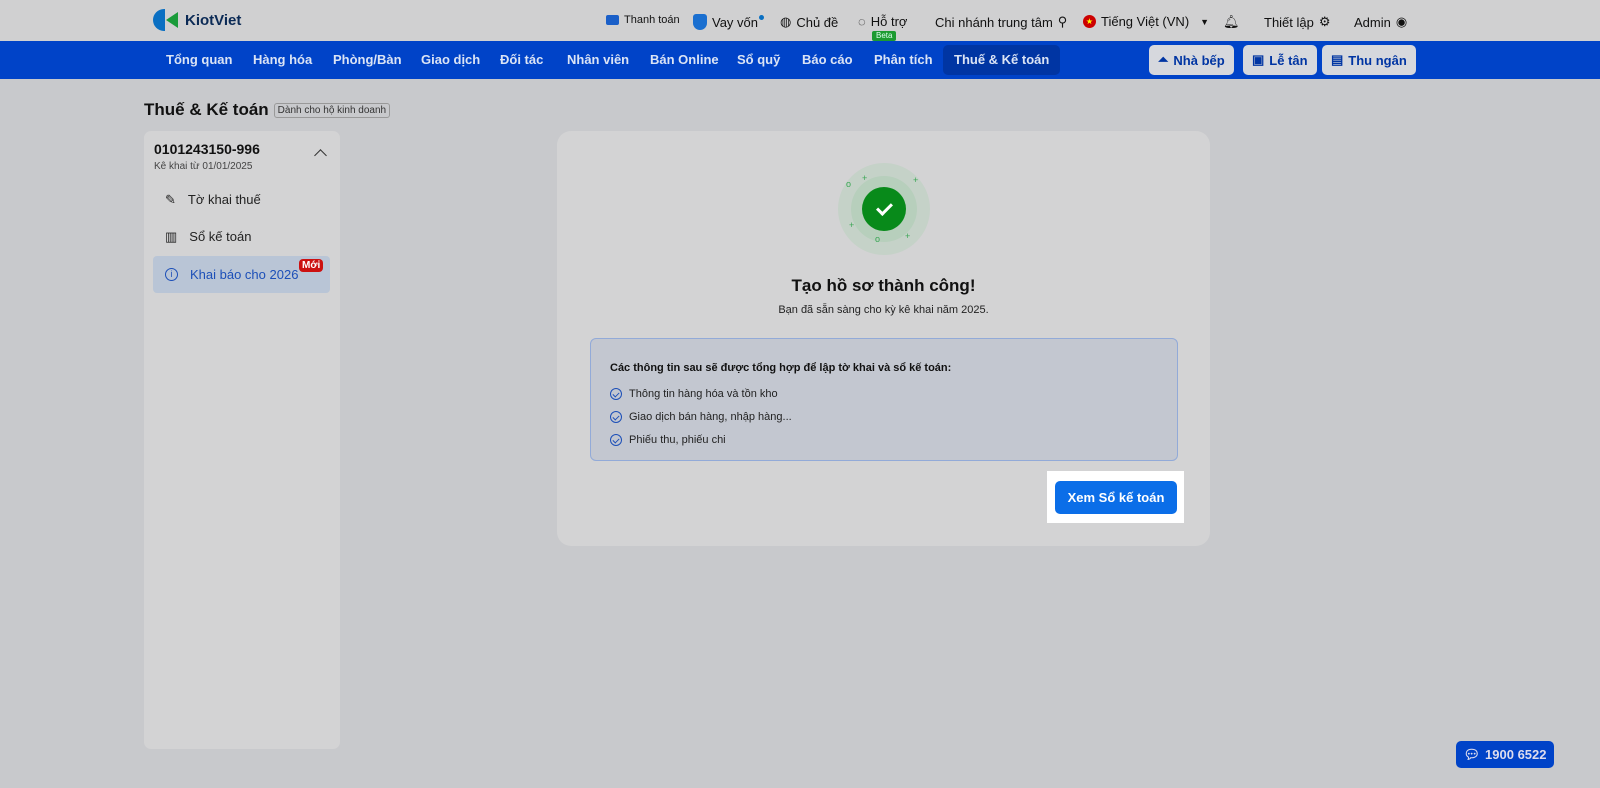 This screenshot has width=1600, height=788. What do you see at coordinates (199, 60) in the screenshot?
I see `nav-overview: Tổng quan` at bounding box center [199, 60].